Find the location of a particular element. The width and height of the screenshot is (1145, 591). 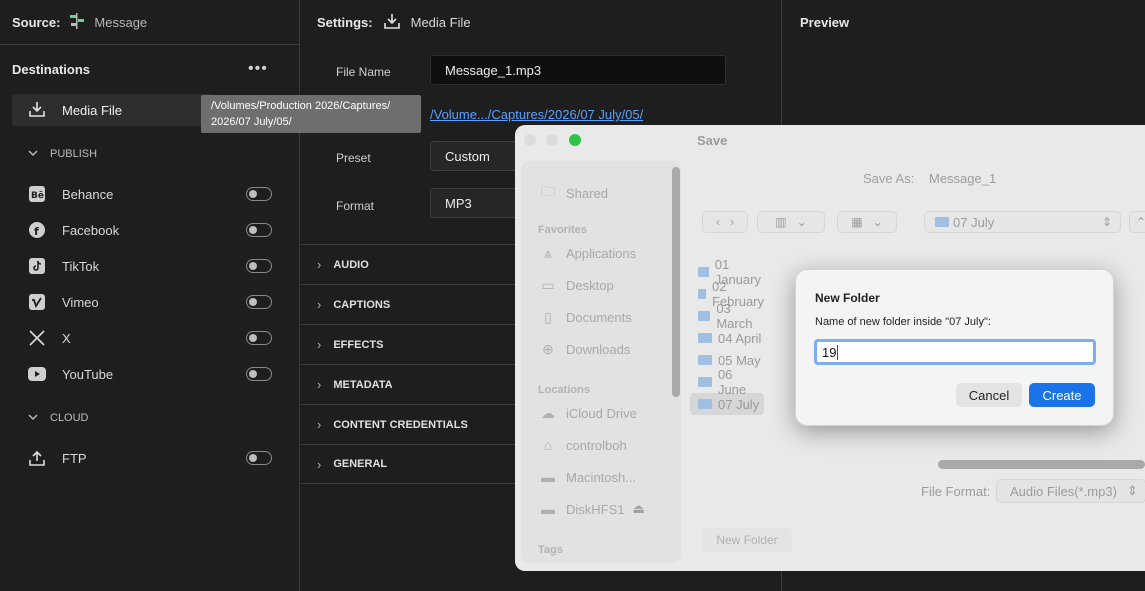

destination-tiktok: TikTok is located at coordinates (150, 266).